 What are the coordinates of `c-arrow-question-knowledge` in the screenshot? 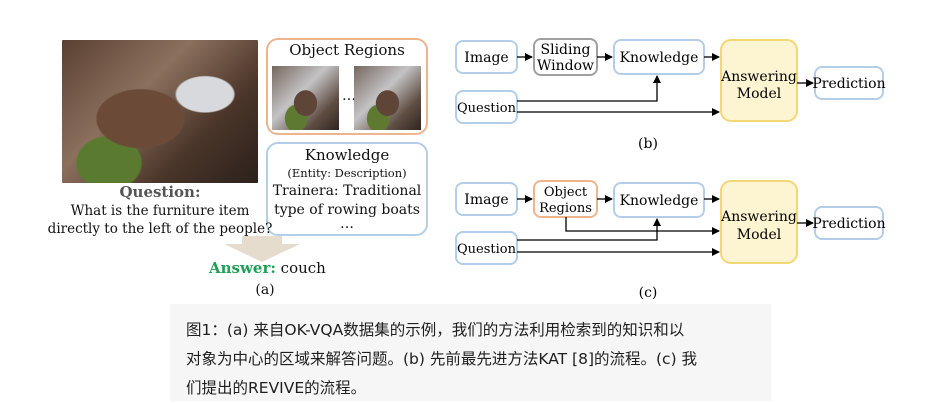 It's located at (589, 229).